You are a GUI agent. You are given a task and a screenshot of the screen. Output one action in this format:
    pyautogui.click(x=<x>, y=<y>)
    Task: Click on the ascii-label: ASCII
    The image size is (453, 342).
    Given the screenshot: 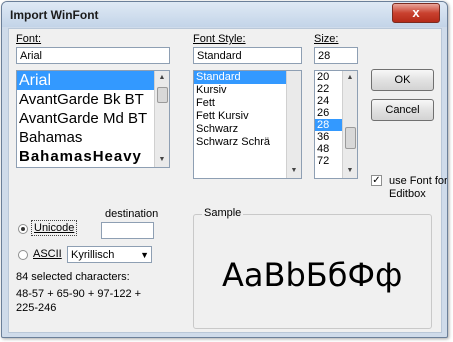 What is the action you would take?
    pyautogui.click(x=47, y=254)
    